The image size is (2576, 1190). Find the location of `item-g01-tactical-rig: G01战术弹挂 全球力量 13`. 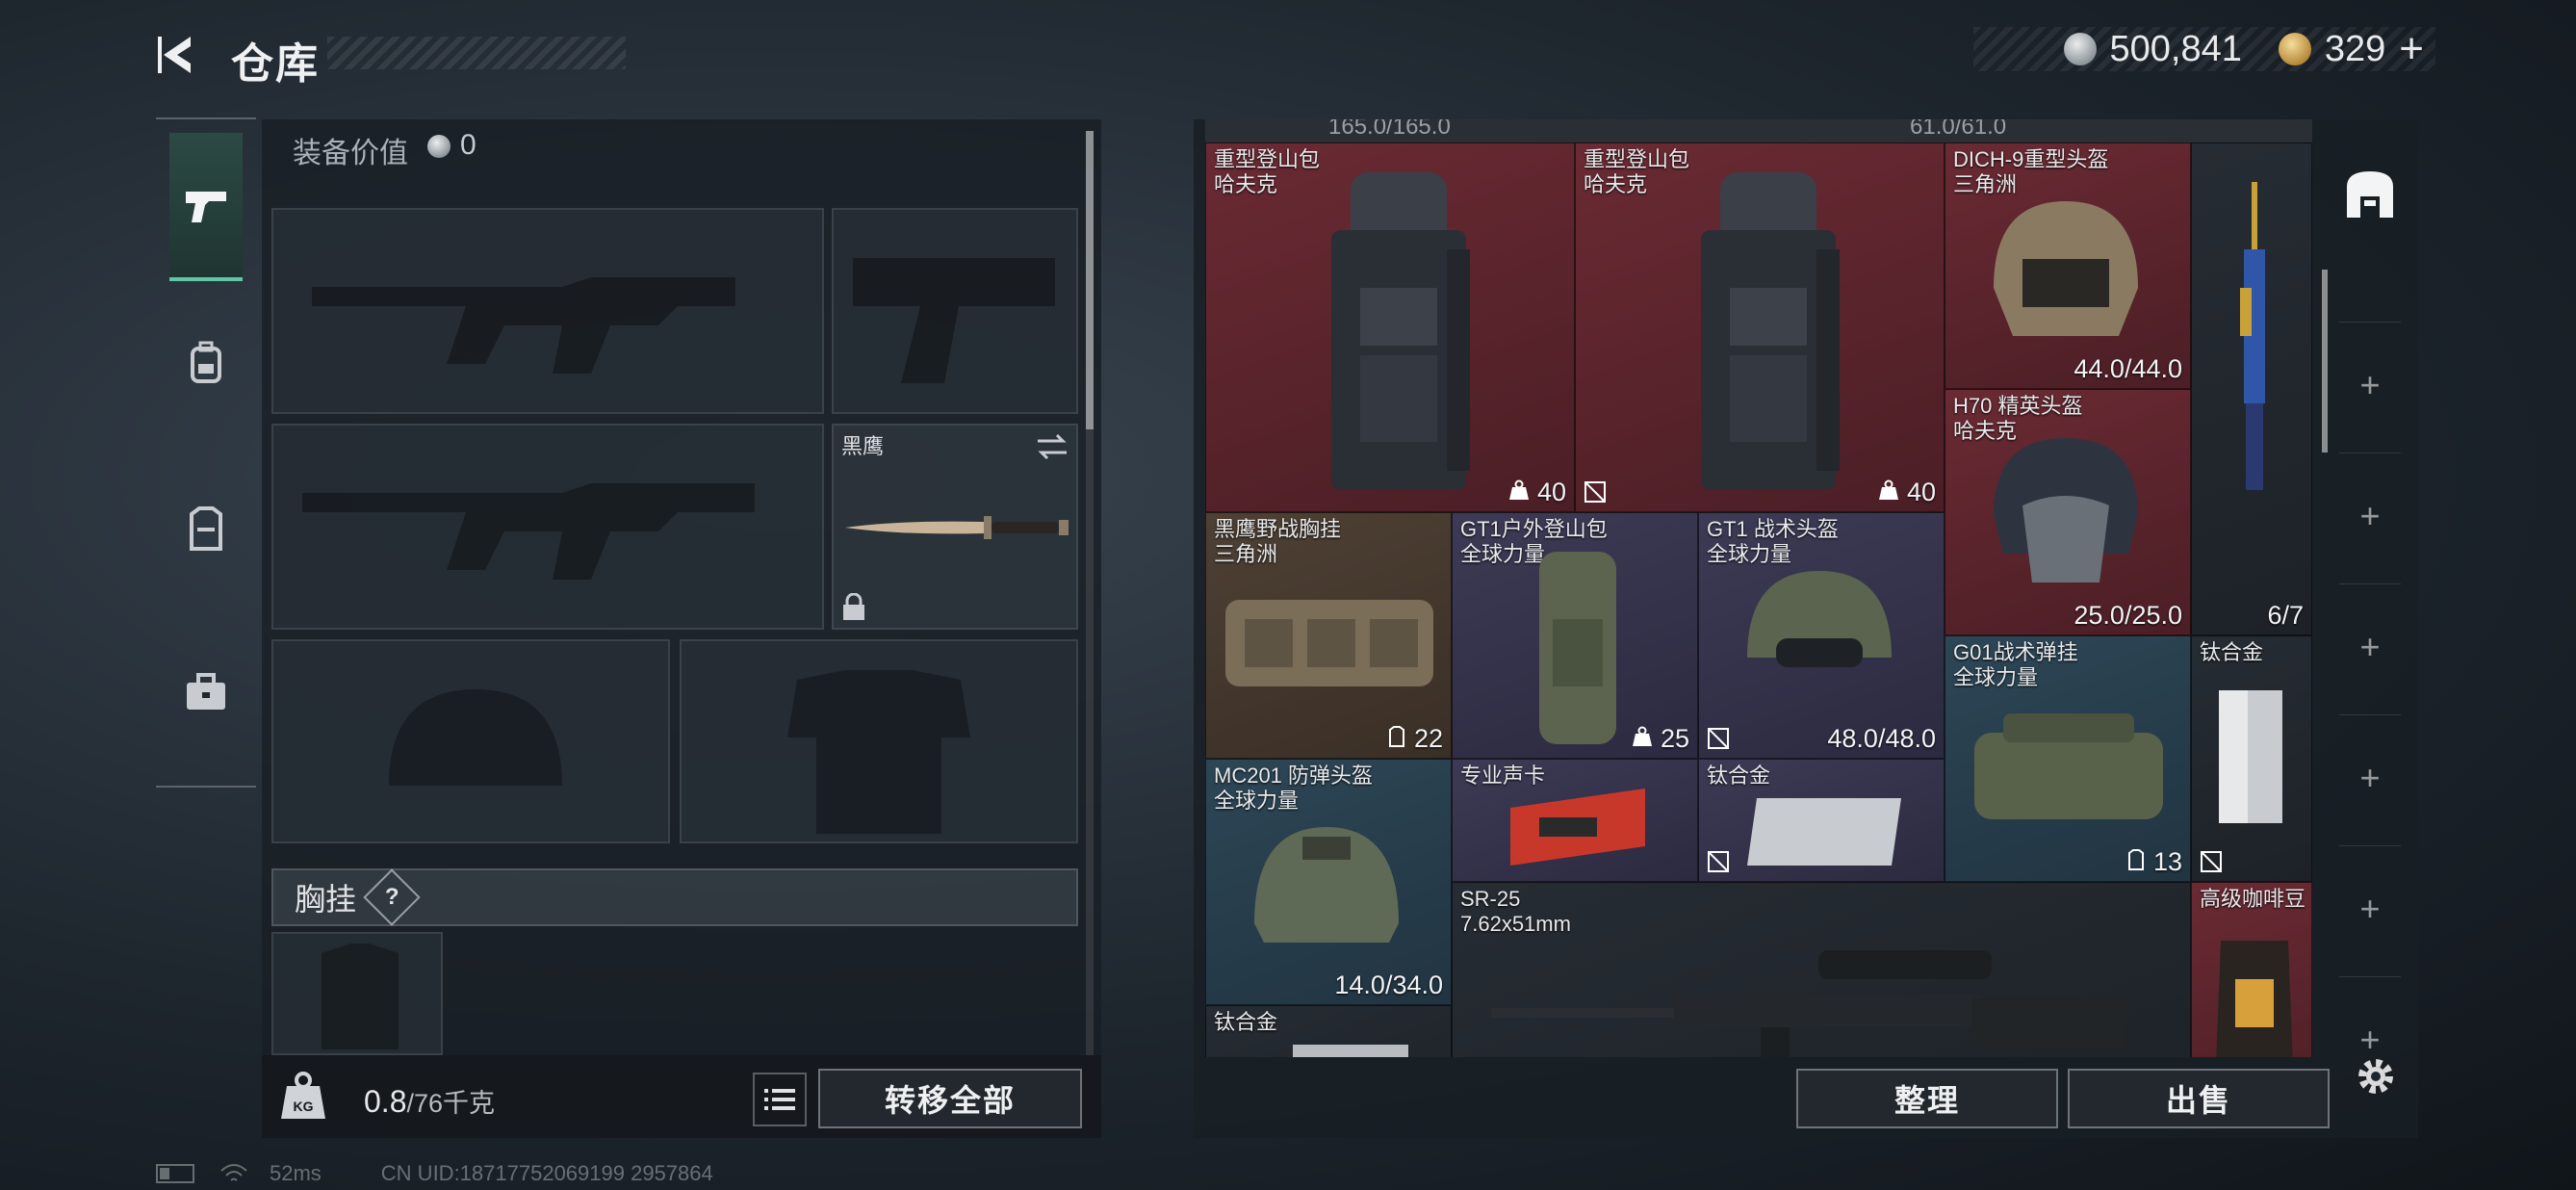

item-g01-tactical-rig: G01战术弹挂 全球力量 13 is located at coordinates (2068, 759).